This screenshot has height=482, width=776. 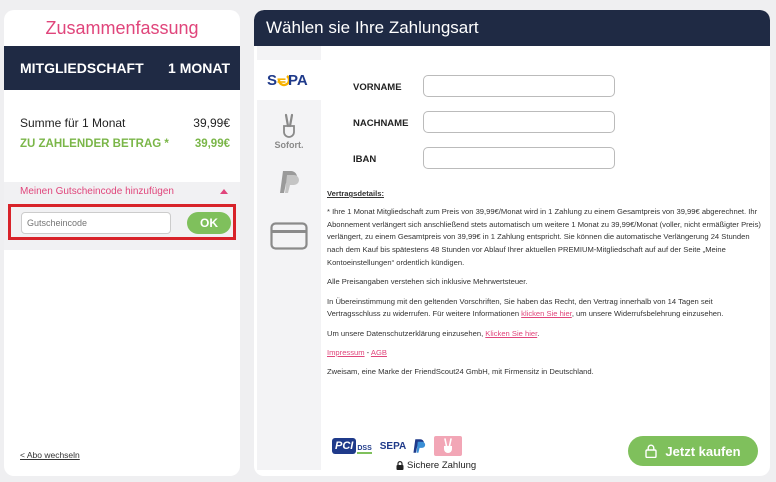 I want to click on sepa-icon: S PA, so click(x=287, y=80).